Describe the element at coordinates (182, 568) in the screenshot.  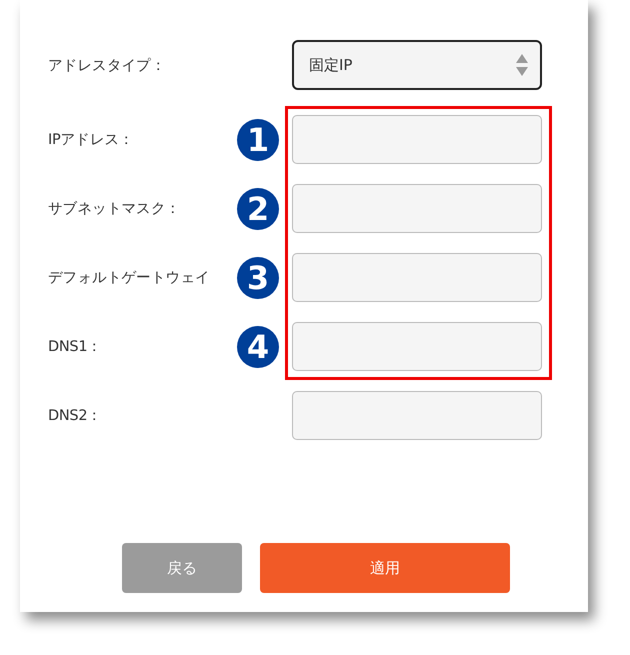
I see `back-button: 戻る` at that location.